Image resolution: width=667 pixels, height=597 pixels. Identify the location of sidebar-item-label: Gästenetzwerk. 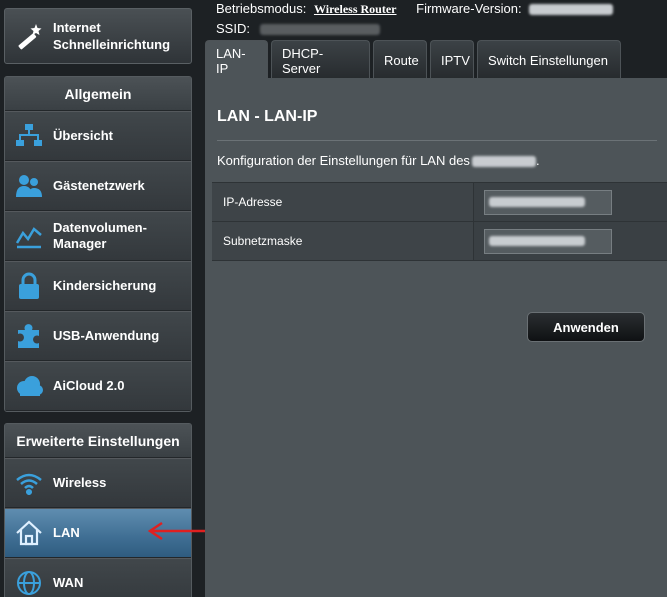
(99, 185).